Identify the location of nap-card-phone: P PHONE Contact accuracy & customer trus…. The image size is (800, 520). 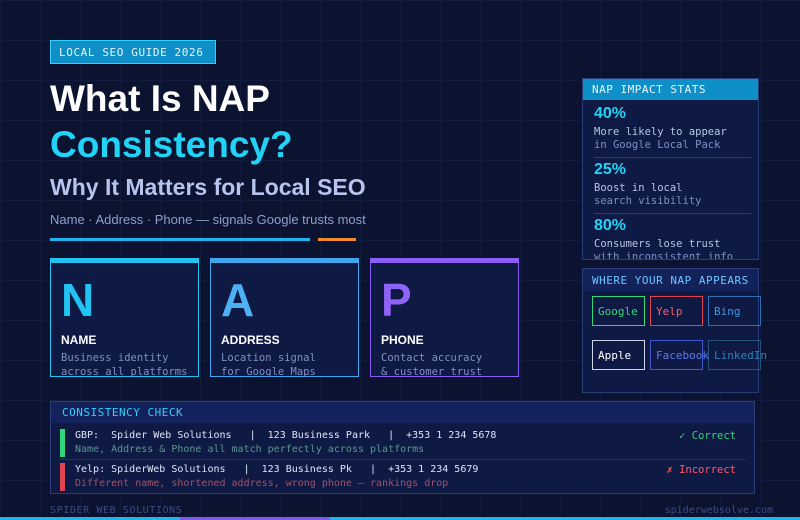
(444, 318).